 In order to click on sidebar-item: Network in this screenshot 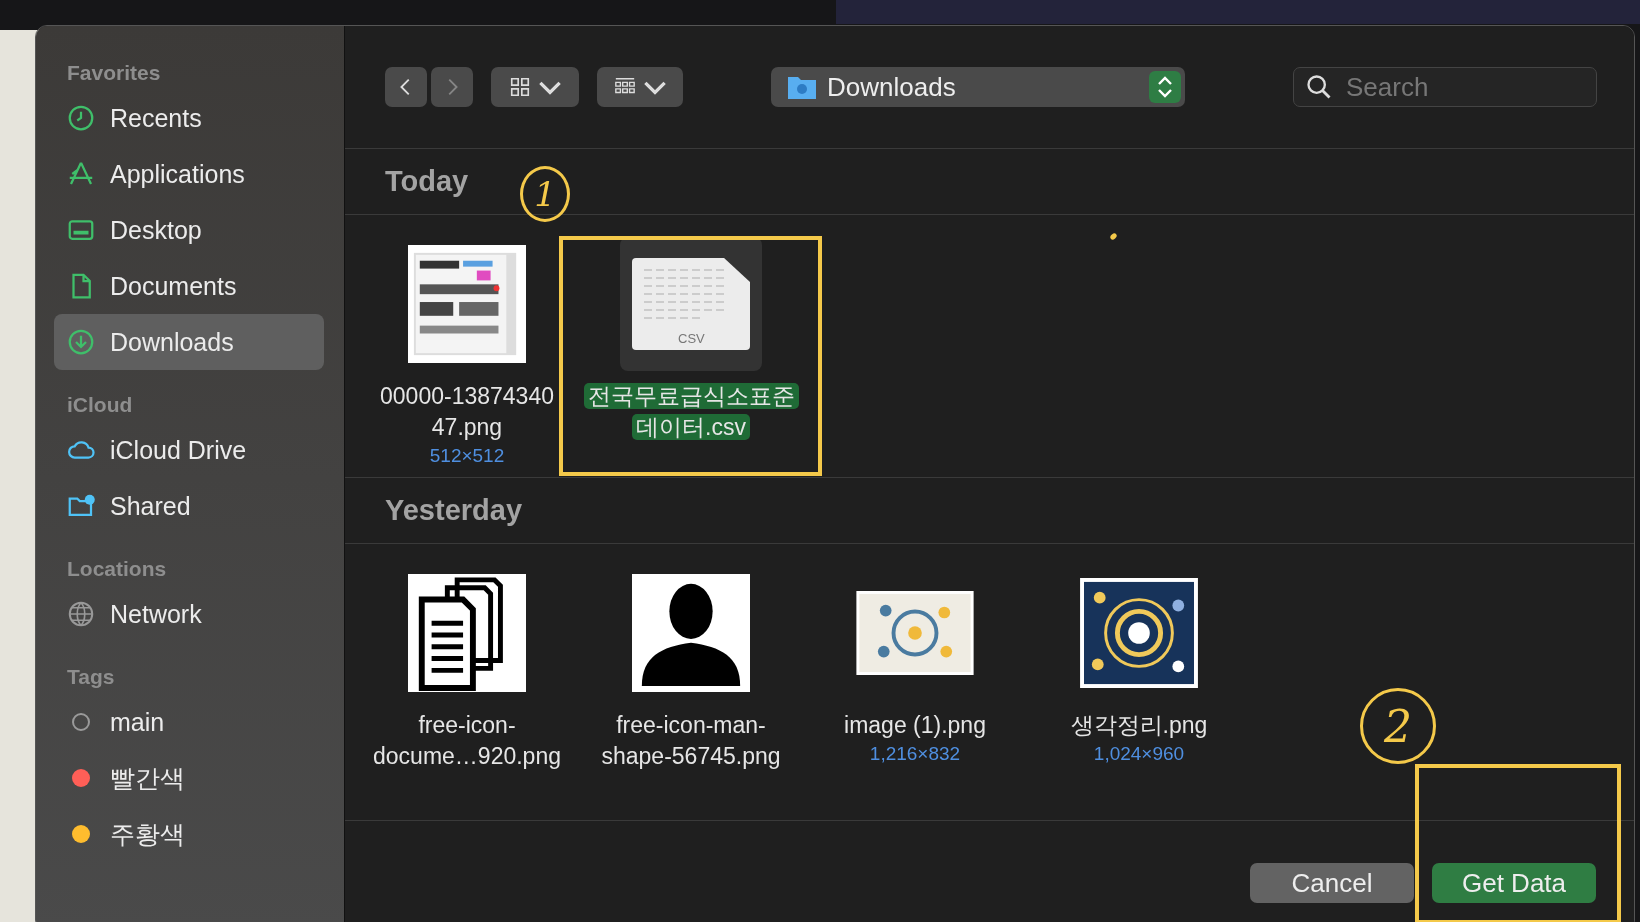, I will do `click(189, 614)`.